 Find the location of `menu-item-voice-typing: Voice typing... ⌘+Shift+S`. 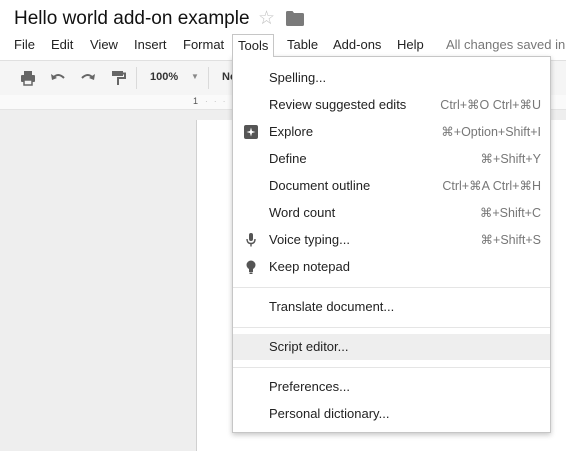

menu-item-voice-typing: Voice typing... ⌘+Shift+S is located at coordinates (391, 240).